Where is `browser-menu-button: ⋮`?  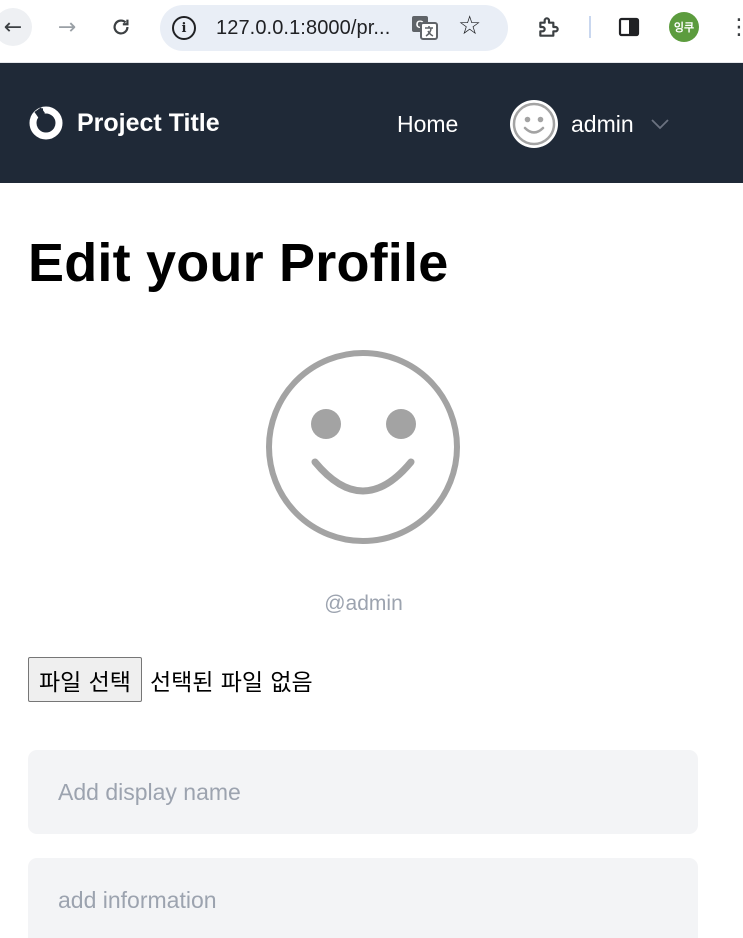
browser-menu-button: ⋮ is located at coordinates (731, 27).